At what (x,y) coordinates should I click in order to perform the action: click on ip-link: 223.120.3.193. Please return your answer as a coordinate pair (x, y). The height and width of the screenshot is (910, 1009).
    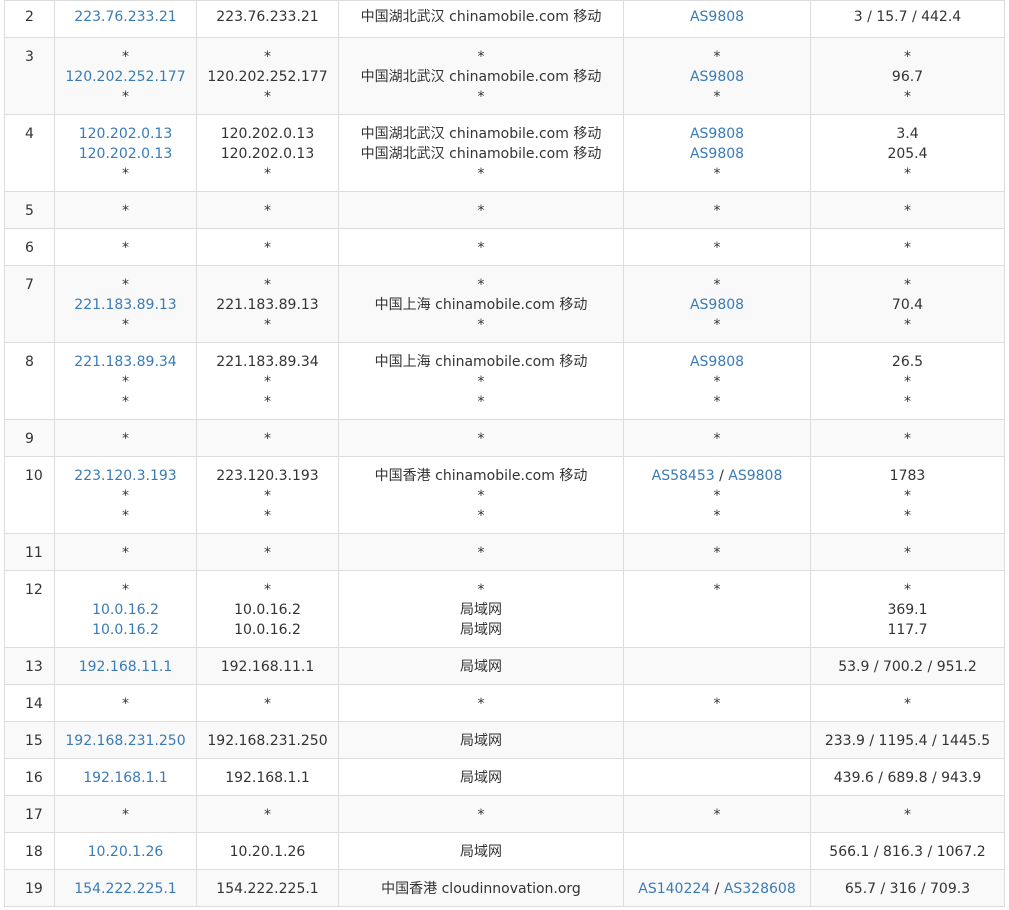
    Looking at the image, I should click on (126, 476).